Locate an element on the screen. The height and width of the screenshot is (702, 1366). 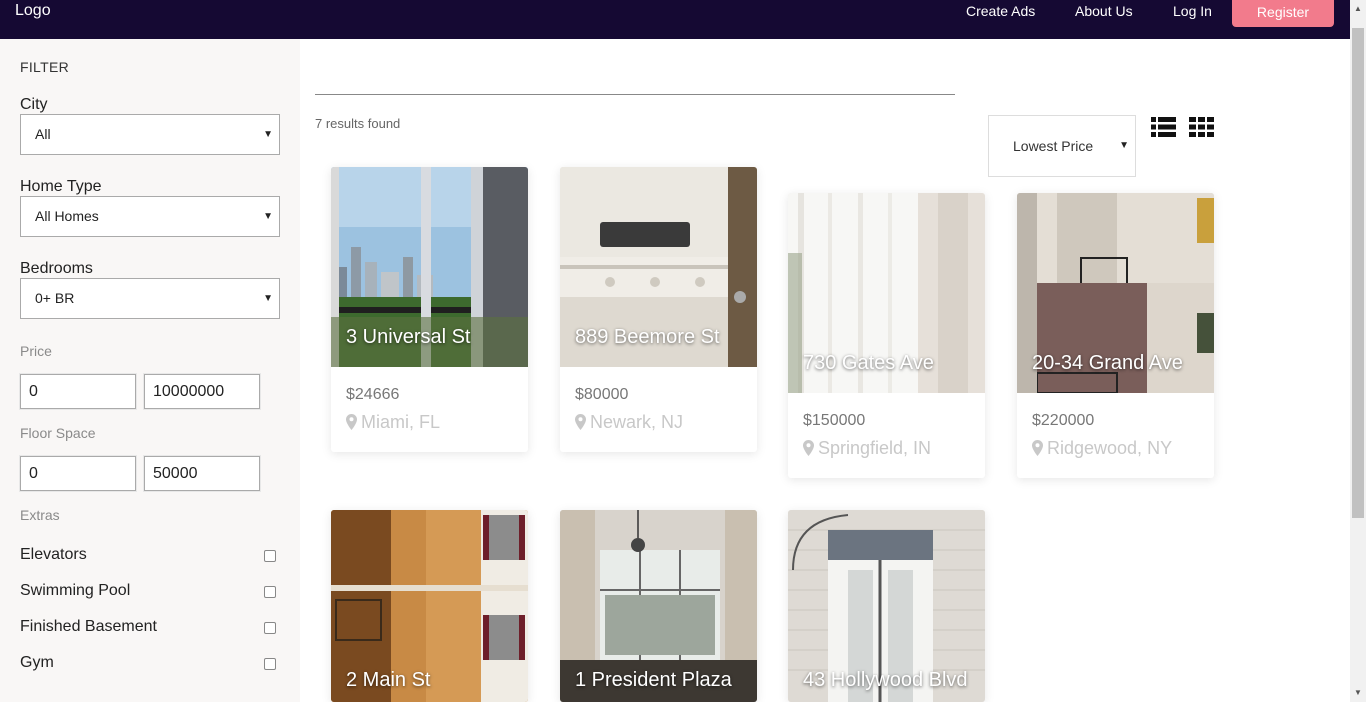
listing-location: Newark, NJ is located at coordinates (629, 422).